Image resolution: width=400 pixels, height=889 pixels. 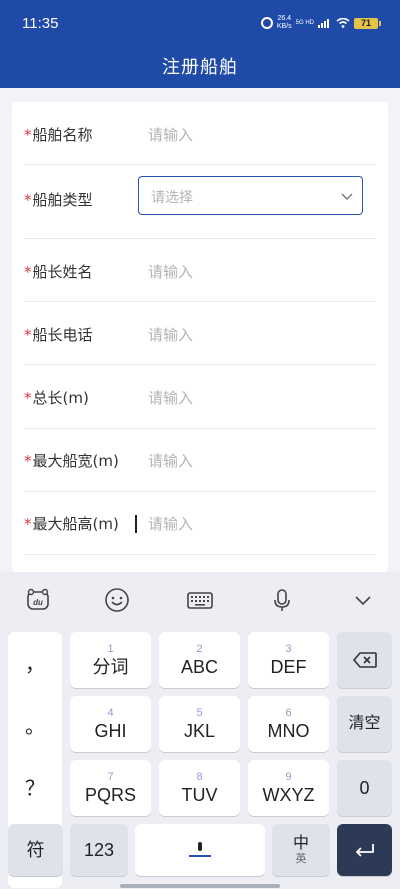 I want to click on status-time: 11:35, so click(x=40, y=23).